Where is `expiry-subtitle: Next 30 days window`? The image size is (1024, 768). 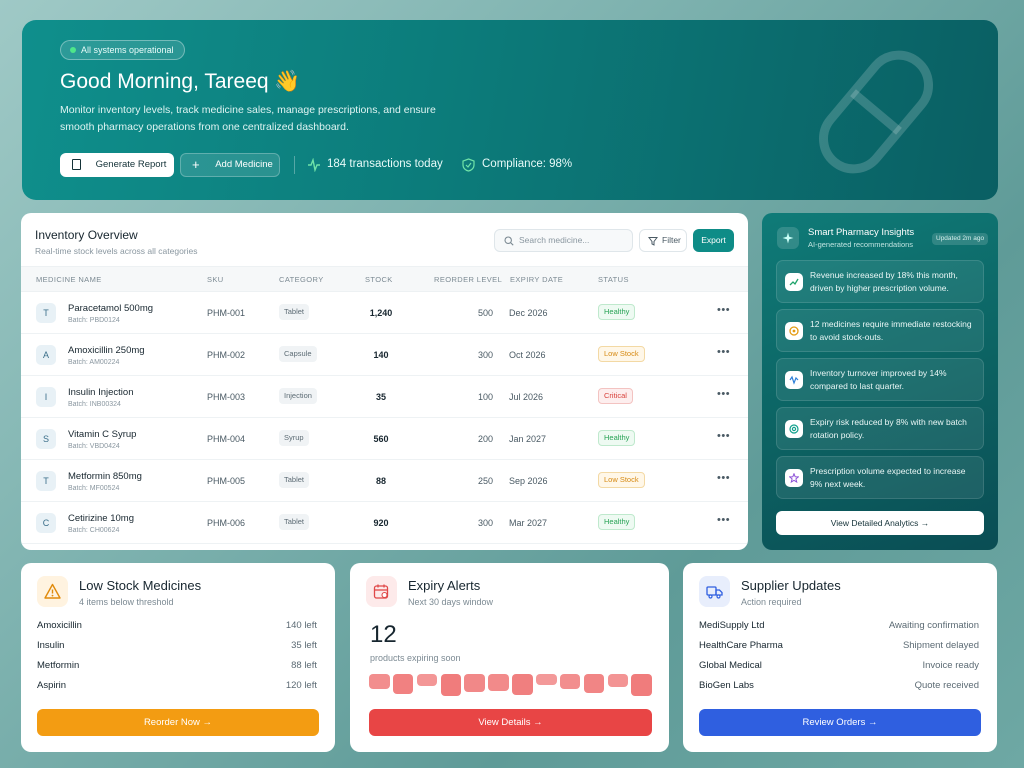
expiry-subtitle: Next 30 days window is located at coordinates (451, 602).